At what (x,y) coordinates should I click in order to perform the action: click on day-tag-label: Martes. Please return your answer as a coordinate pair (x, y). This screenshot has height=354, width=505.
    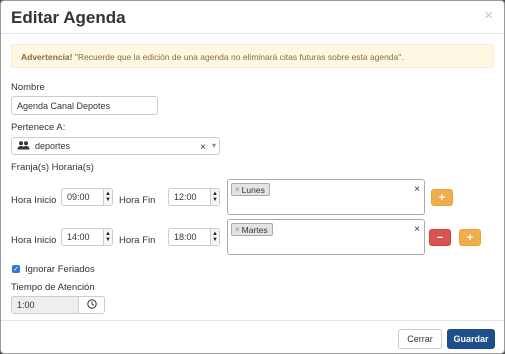
    Looking at the image, I should click on (254, 229).